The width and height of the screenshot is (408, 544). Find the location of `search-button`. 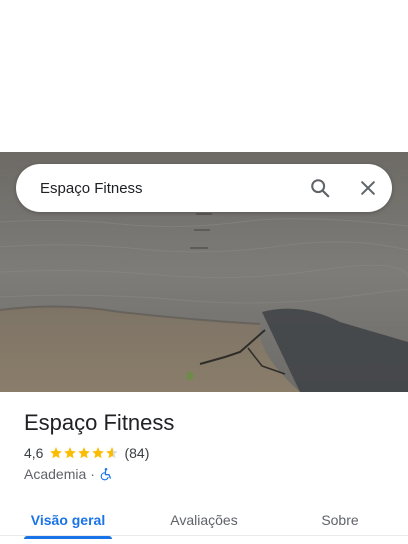

search-button is located at coordinates (320, 188).